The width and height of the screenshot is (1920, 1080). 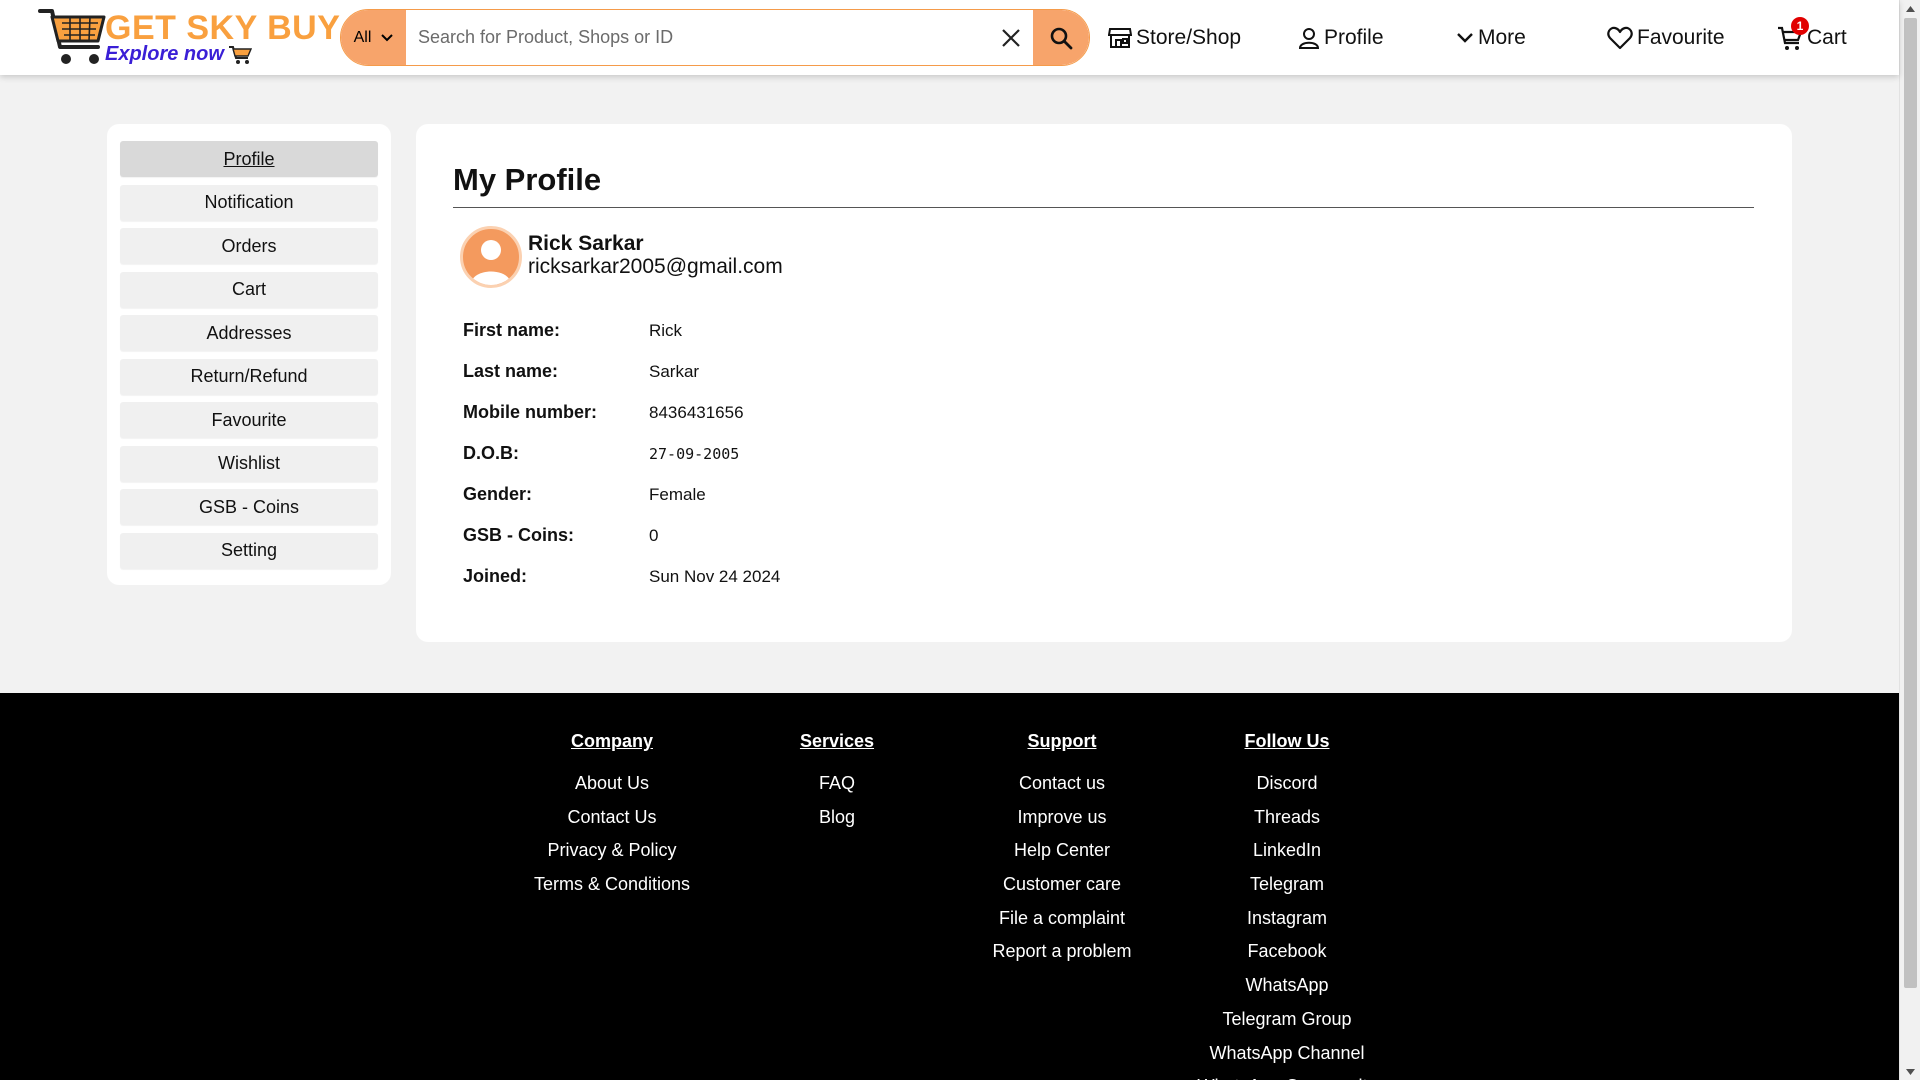 I want to click on sidebar-item-profile: Profile, so click(x=249, y=159).